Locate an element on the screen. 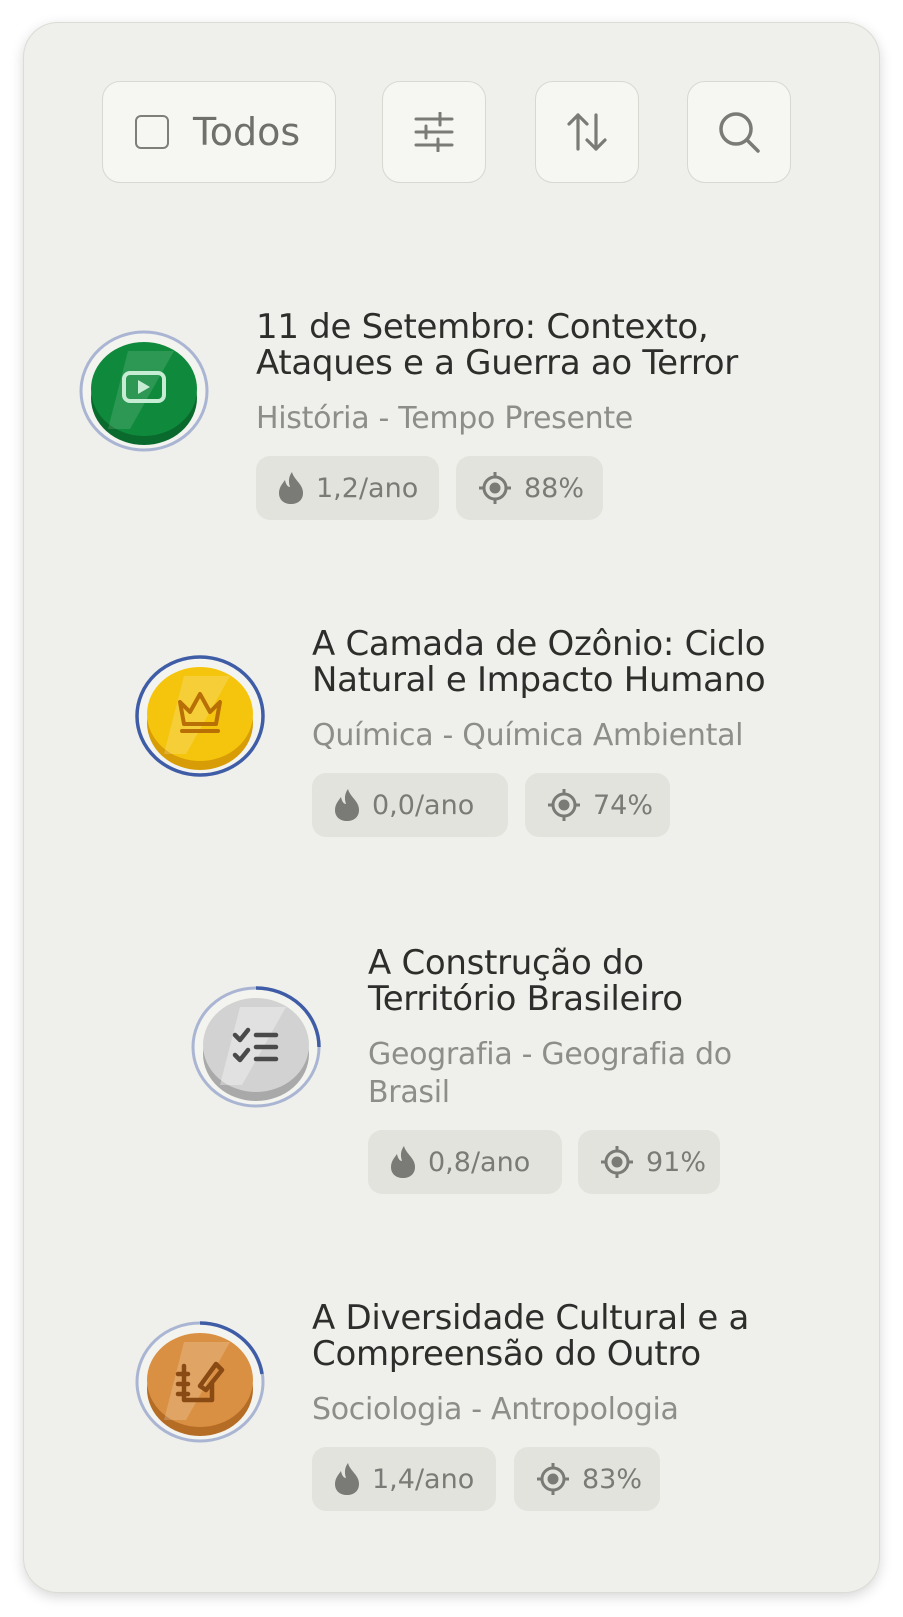 The image size is (903, 1617). frequency-value: 1,4/ano is located at coordinates (423, 1479).